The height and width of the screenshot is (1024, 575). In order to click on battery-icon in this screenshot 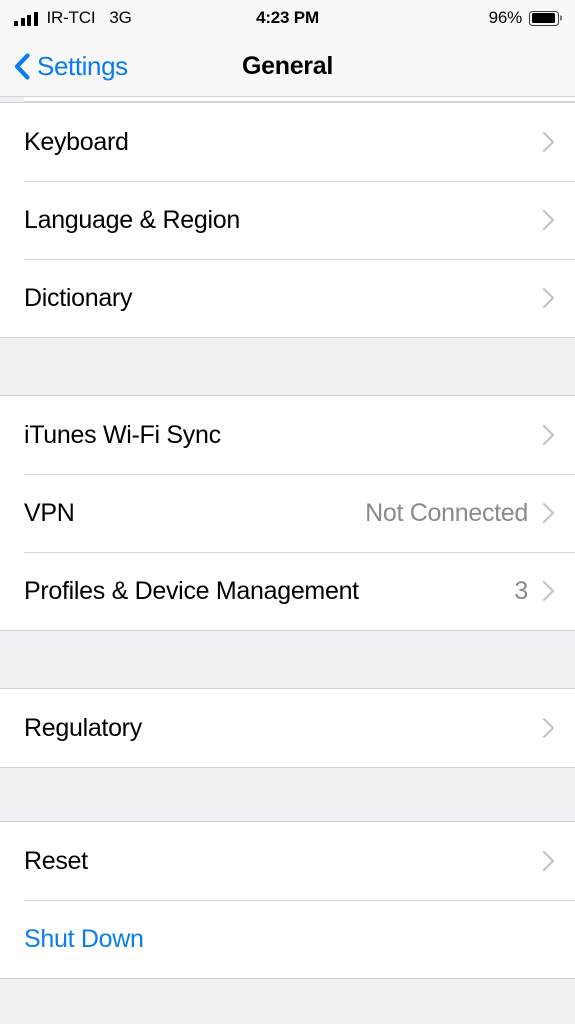, I will do `click(544, 18)`.